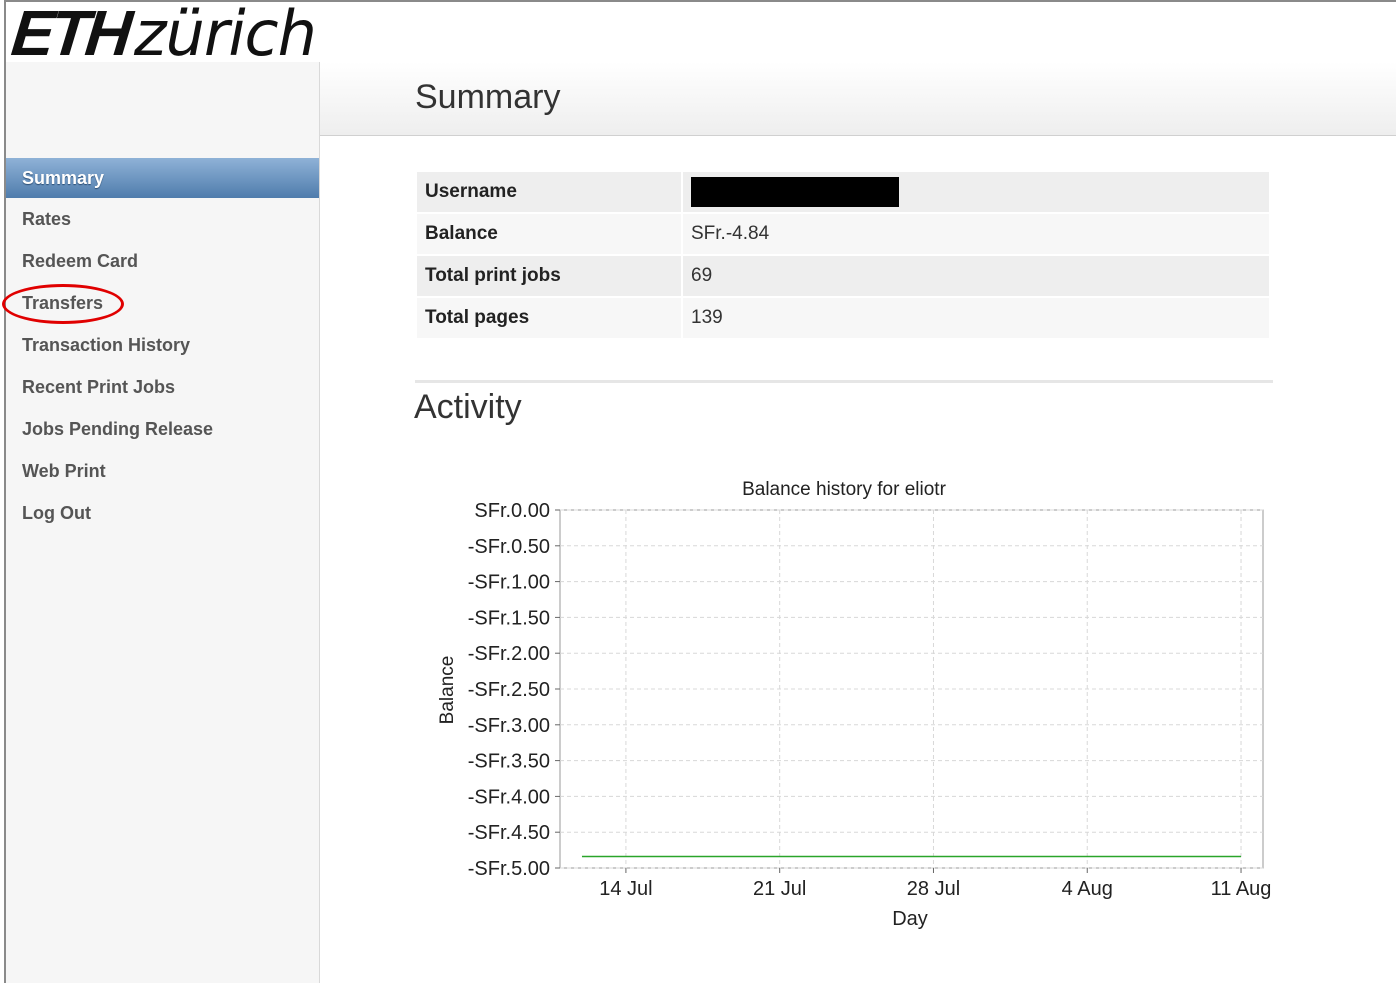  I want to click on page-title: Summary, so click(488, 97).